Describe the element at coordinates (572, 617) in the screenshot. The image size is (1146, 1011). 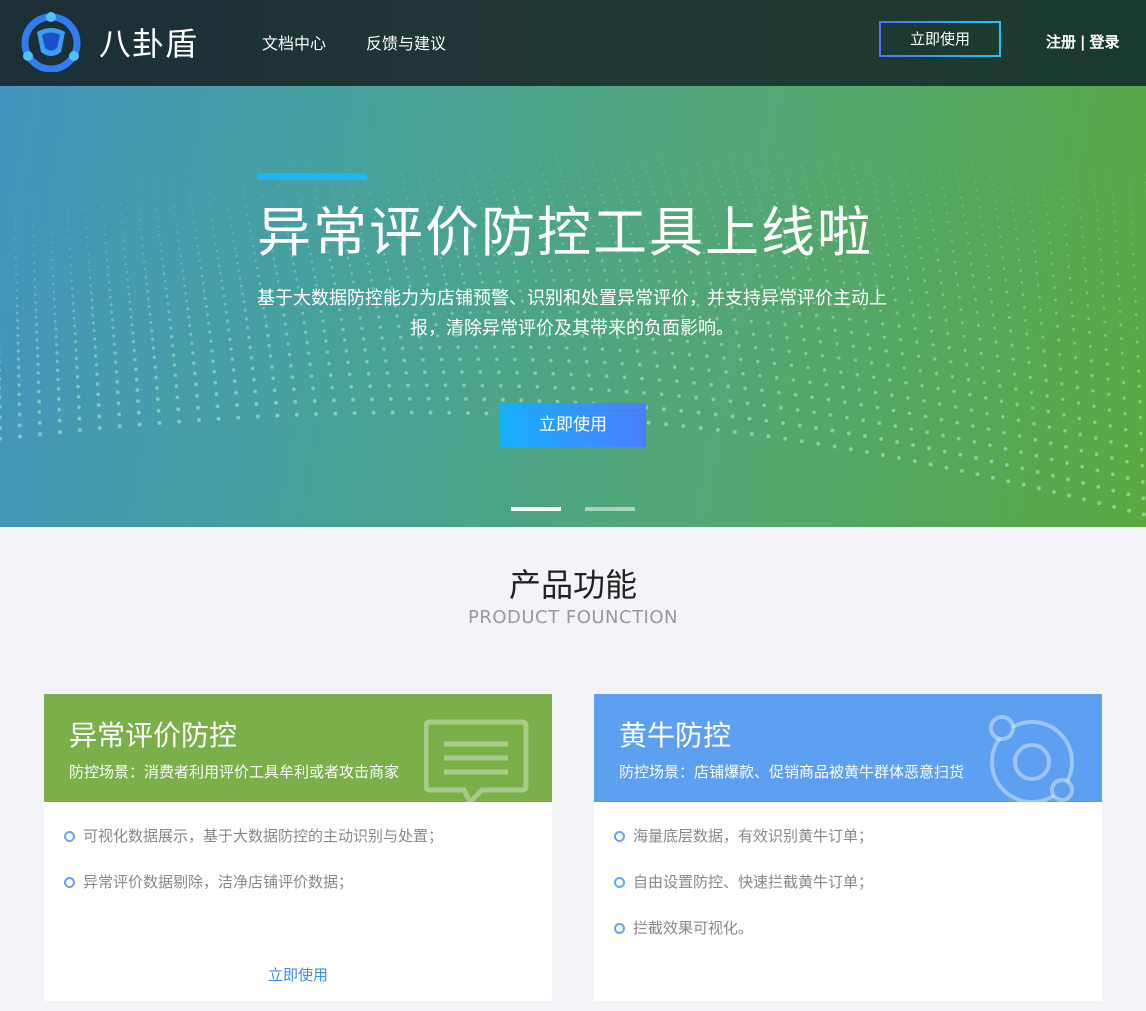
I see `section-subtitle: PRODUCT FOUNCTION` at that location.